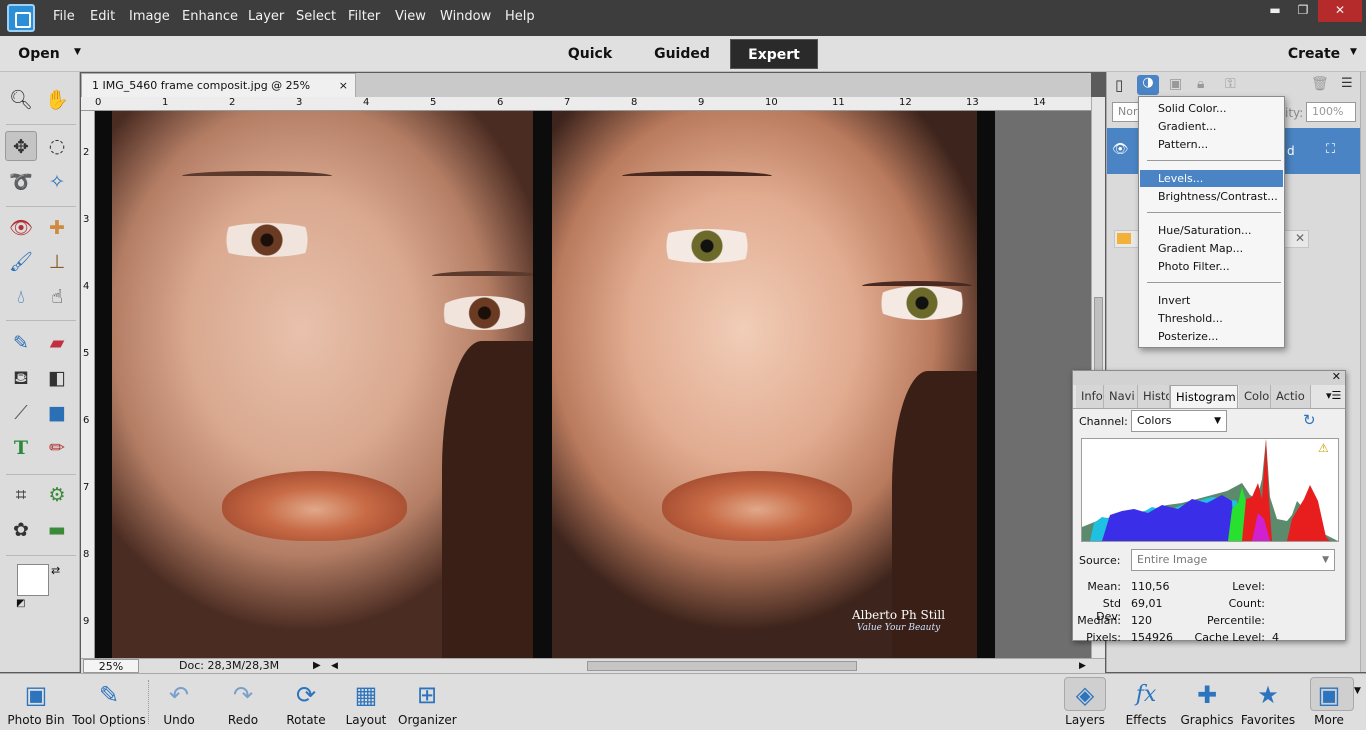 The image size is (1366, 730). What do you see at coordinates (364, 16) in the screenshot?
I see `menu-filter: Filter` at bounding box center [364, 16].